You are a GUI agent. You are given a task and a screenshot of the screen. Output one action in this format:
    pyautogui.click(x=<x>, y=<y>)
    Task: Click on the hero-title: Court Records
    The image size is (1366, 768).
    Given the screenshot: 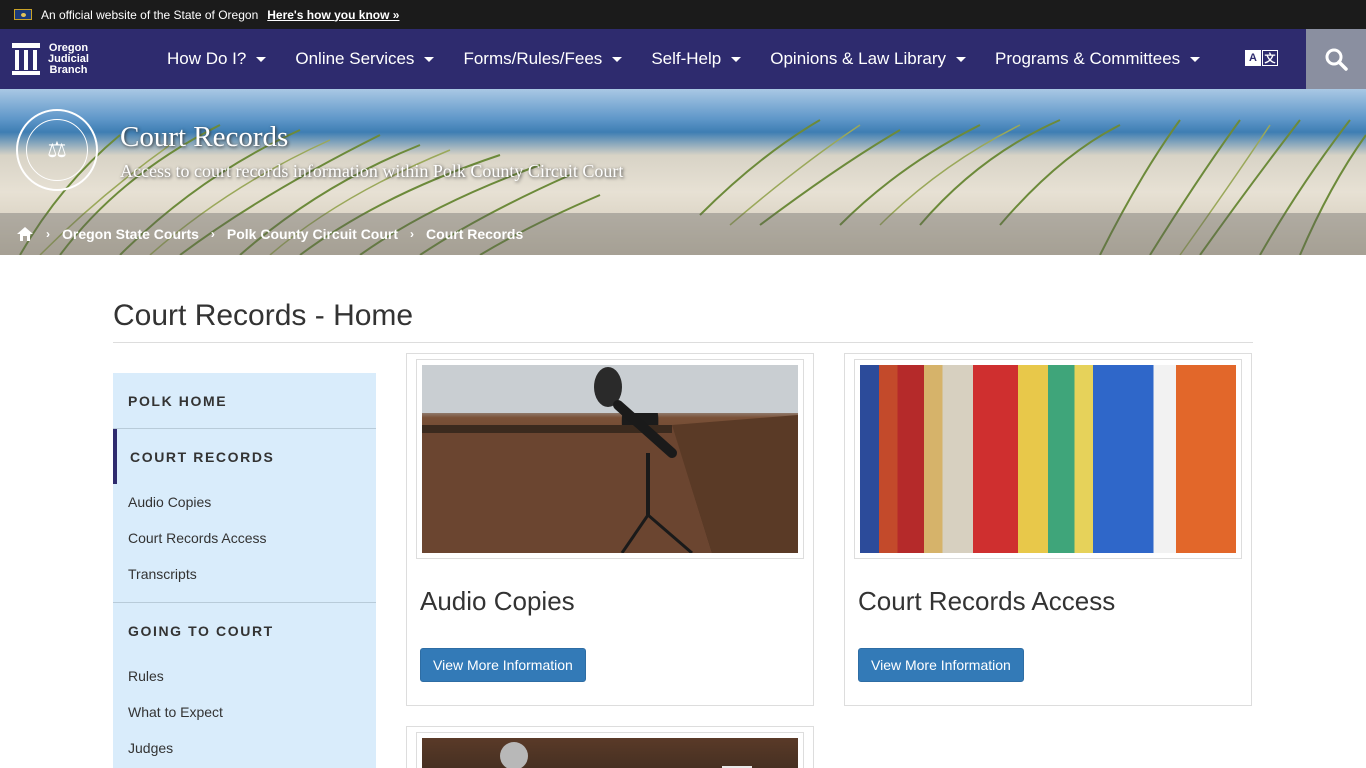 What is the action you would take?
    pyautogui.click(x=204, y=137)
    